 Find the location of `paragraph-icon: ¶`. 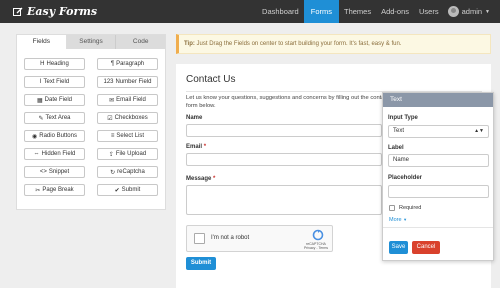

paragraph-icon: ¶ is located at coordinates (112, 64).